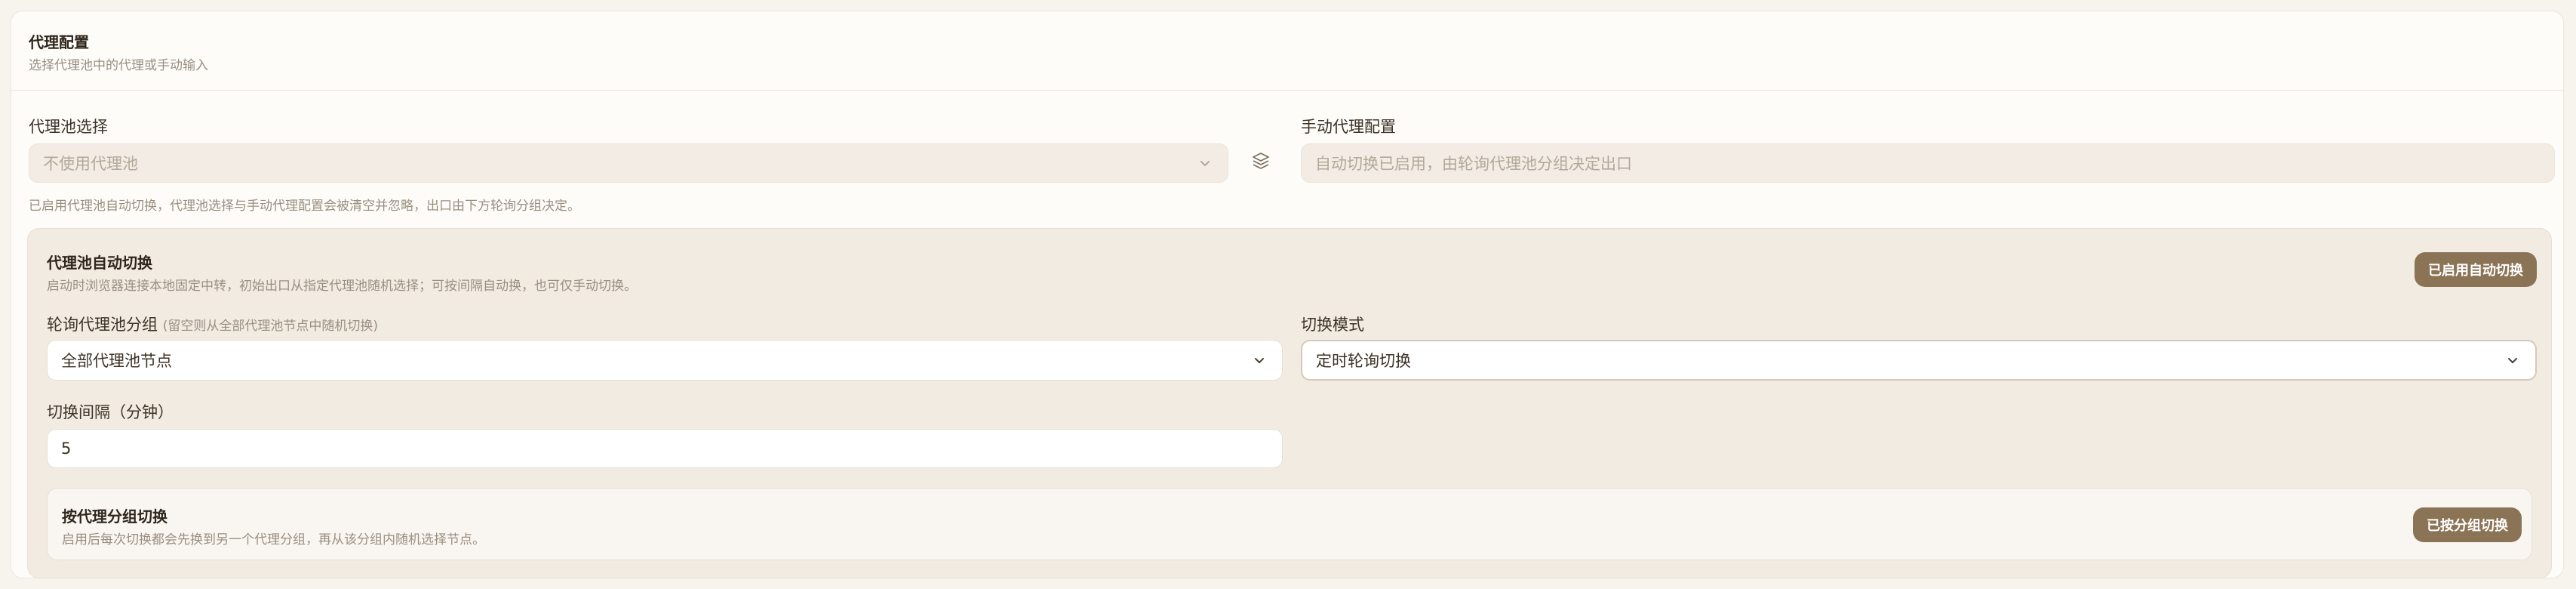  I want to click on layers-icon, so click(1261, 161).